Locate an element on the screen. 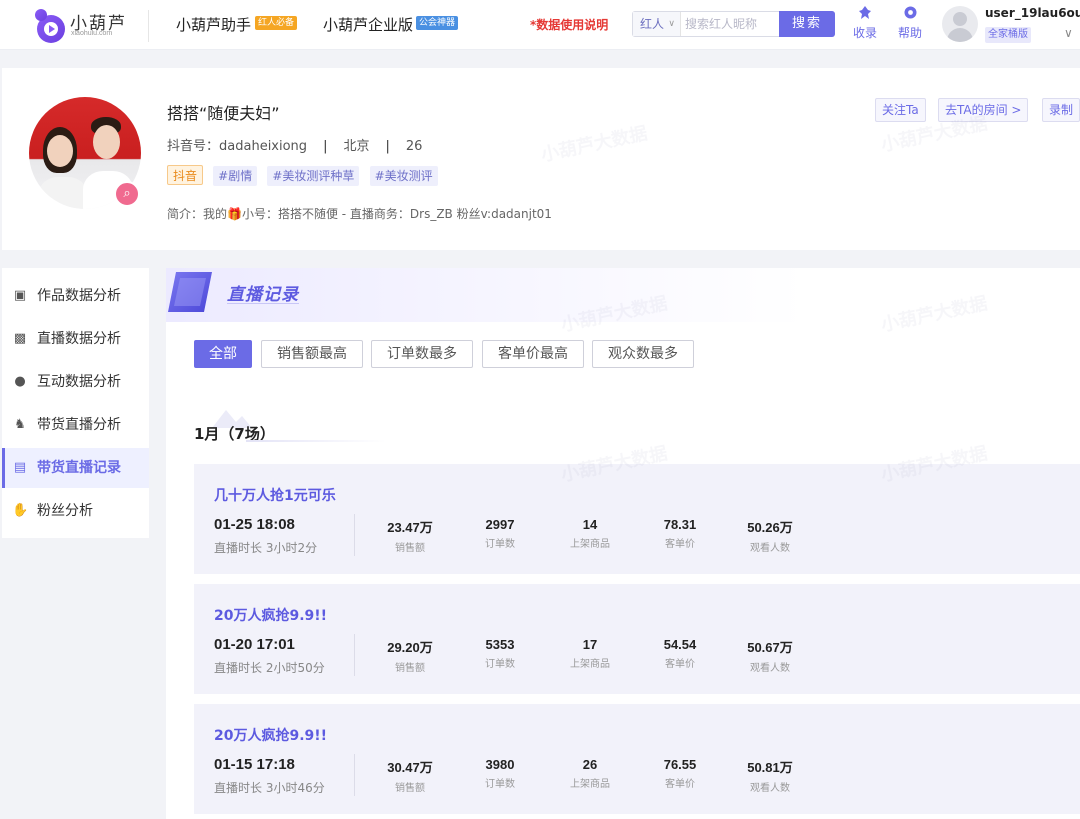 The image size is (1080, 819). record-duration: 直播时长 3小时2分 is located at coordinates (266, 548).